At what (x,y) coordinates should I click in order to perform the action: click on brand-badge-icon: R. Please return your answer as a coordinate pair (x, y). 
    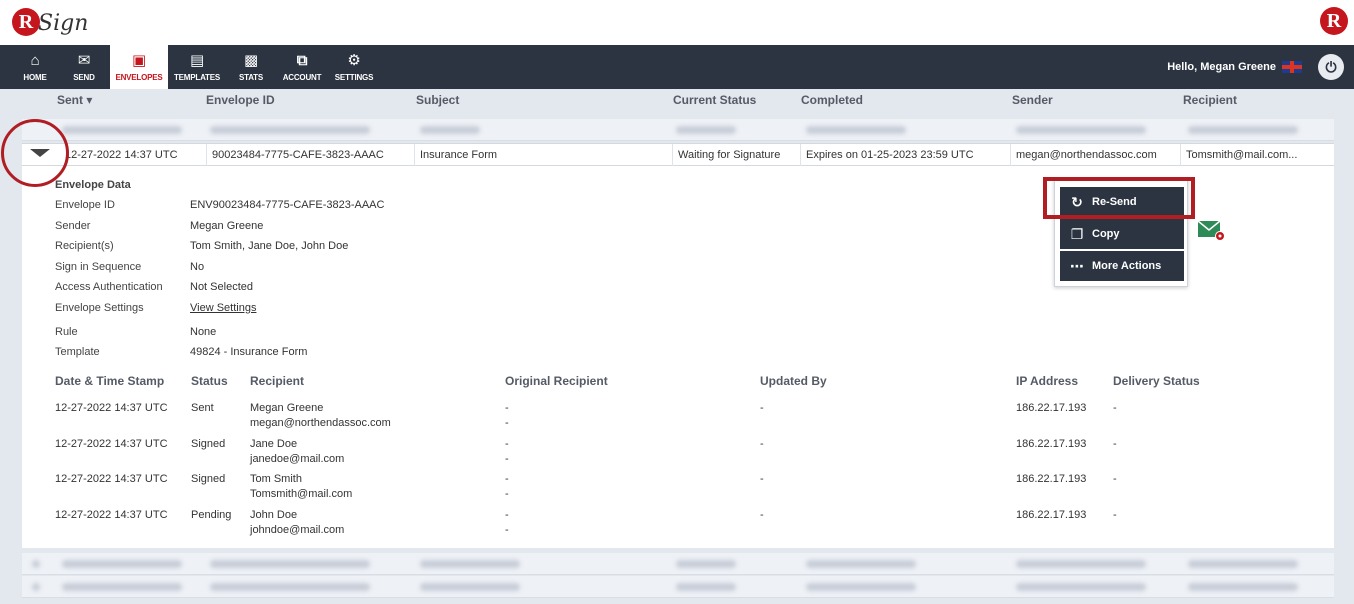
    Looking at the image, I should click on (1334, 21).